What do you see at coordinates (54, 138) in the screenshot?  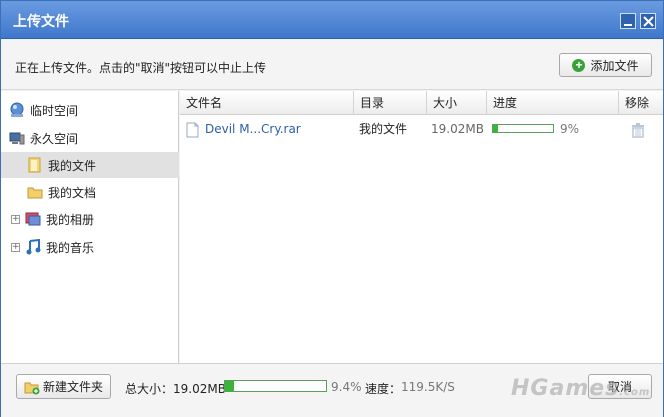 I see `sidebar-item-label: 永久空间` at bounding box center [54, 138].